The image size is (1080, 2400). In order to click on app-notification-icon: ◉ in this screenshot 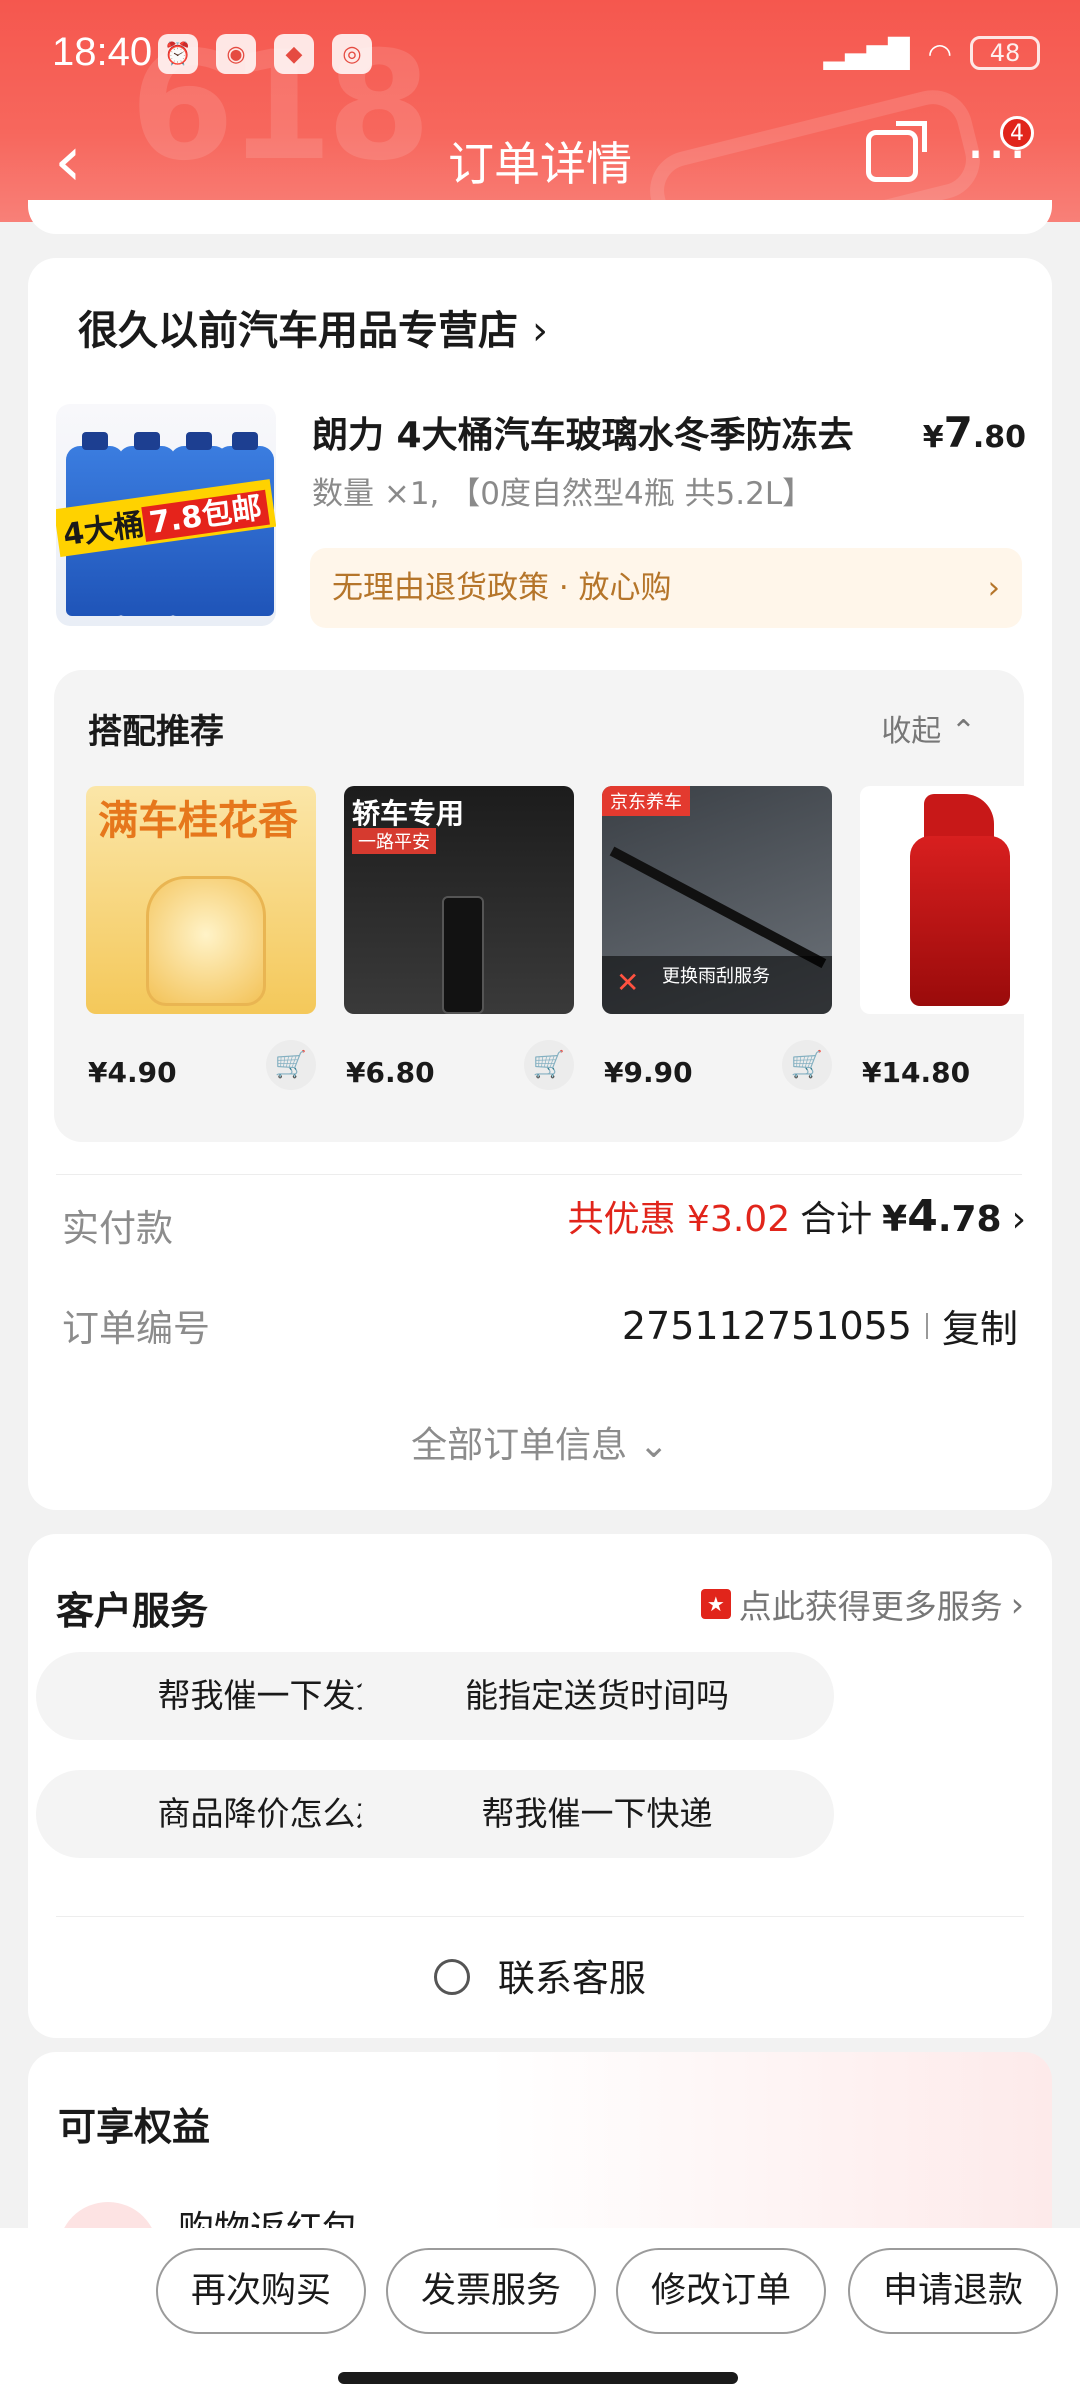, I will do `click(236, 54)`.